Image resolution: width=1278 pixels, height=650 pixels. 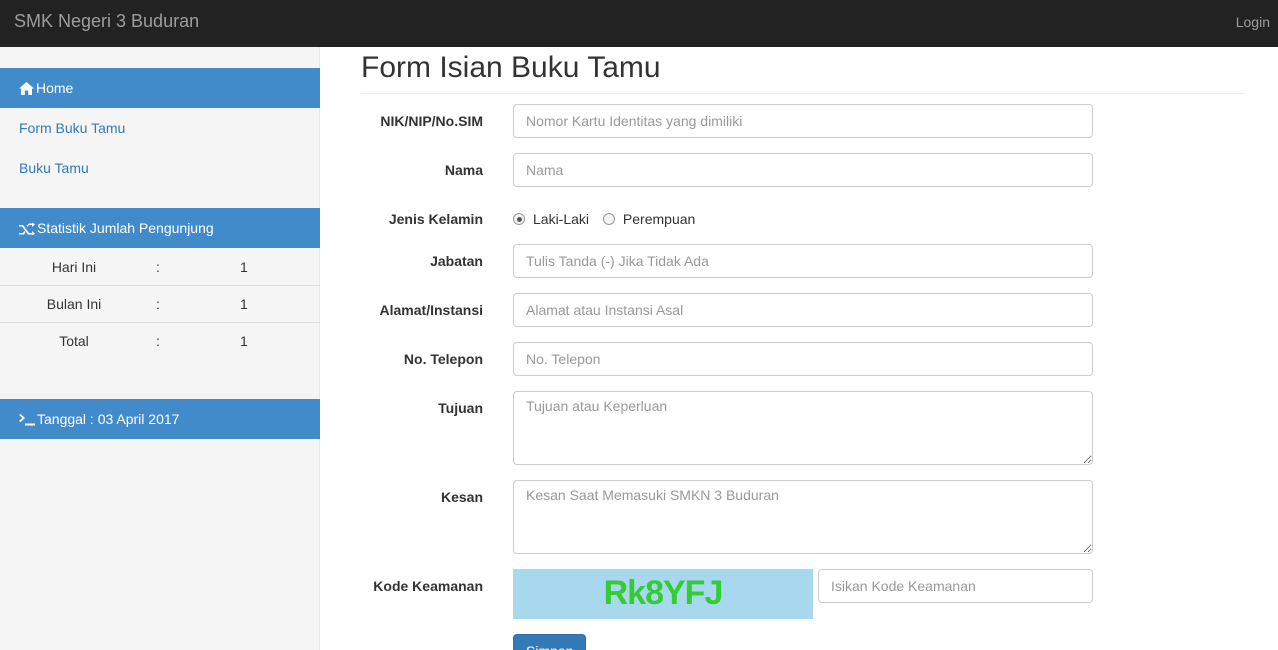 I want to click on sidebar-item-buku-tamu: Buku Tamu, so click(x=54, y=168).